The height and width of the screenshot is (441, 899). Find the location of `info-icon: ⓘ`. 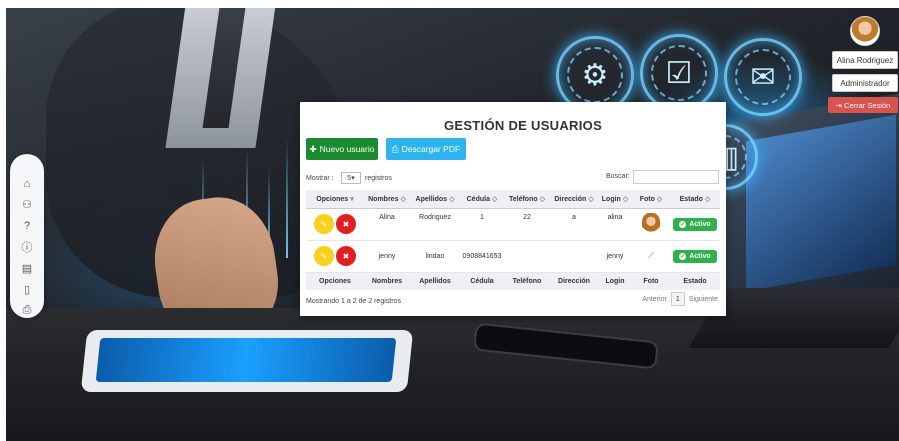

info-icon: ⓘ is located at coordinates (27, 247).